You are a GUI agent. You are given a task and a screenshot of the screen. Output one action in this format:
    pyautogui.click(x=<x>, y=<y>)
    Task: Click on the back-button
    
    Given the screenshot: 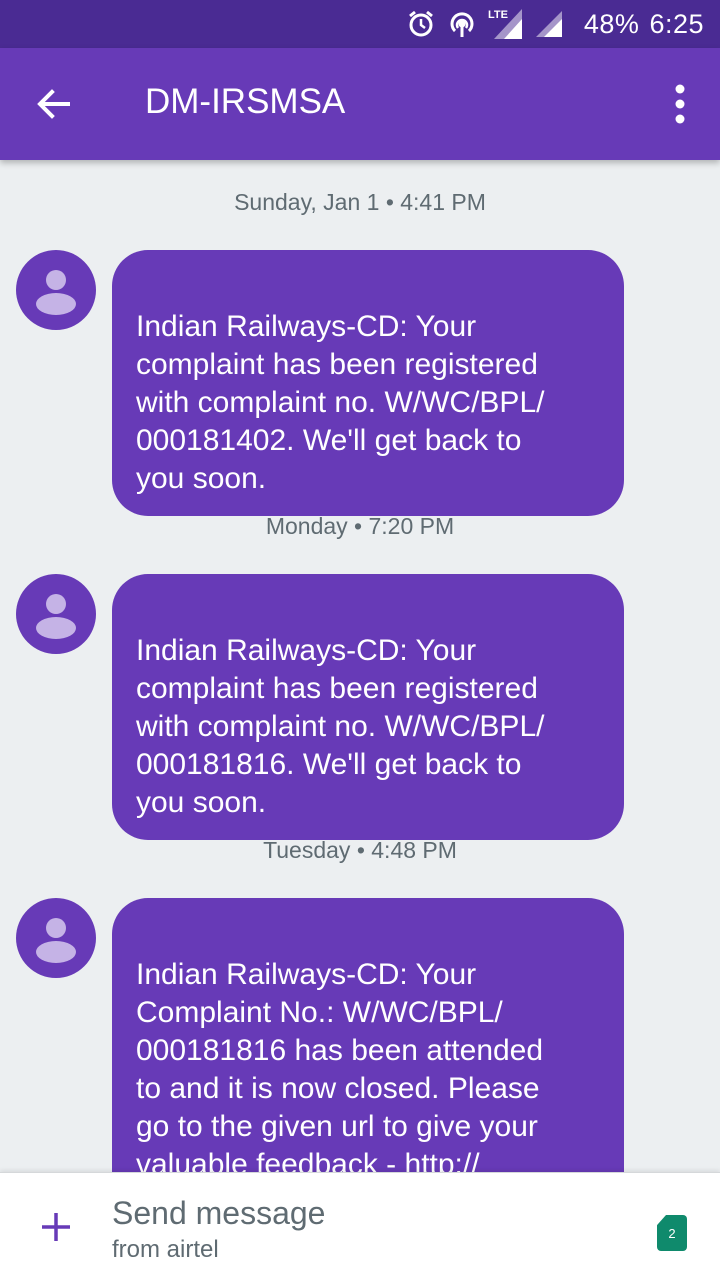 What is the action you would take?
    pyautogui.click(x=54, y=104)
    